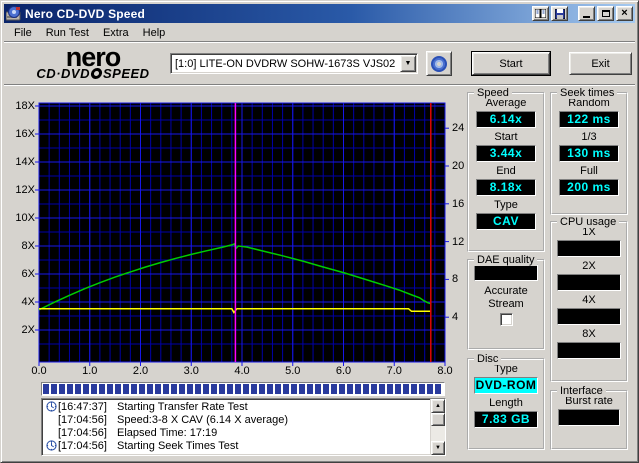  Describe the element at coordinates (589, 119) in the screenshot. I see `random-seek-display: 122 ms` at that location.